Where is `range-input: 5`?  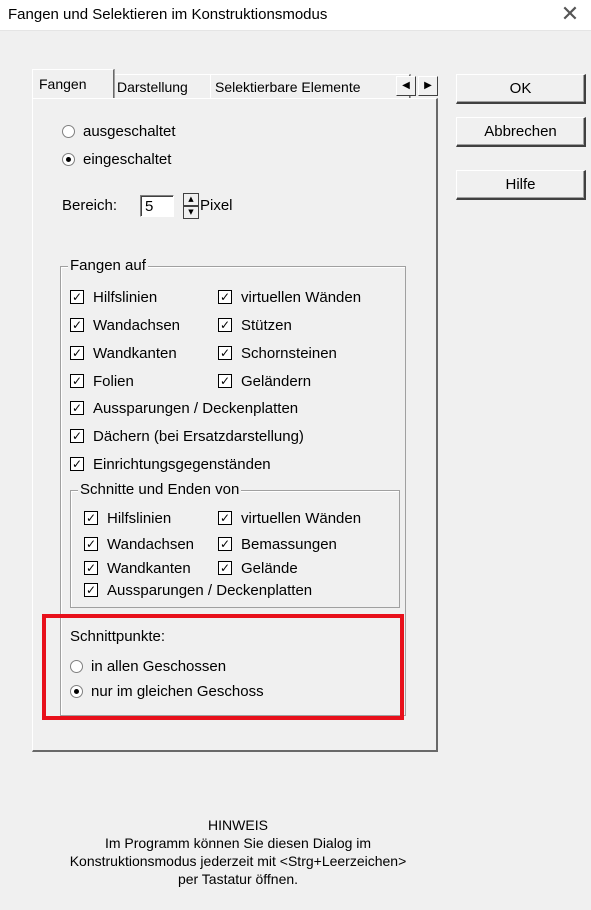 range-input: 5 is located at coordinates (157, 206).